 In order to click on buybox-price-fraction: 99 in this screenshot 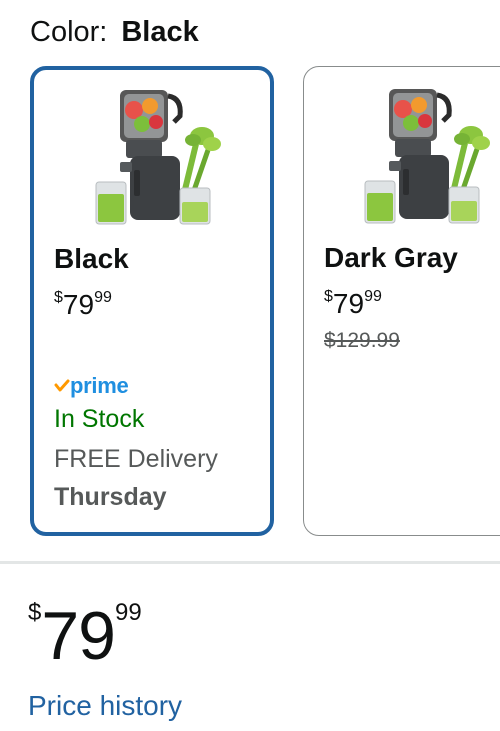, I will do `click(128, 612)`.